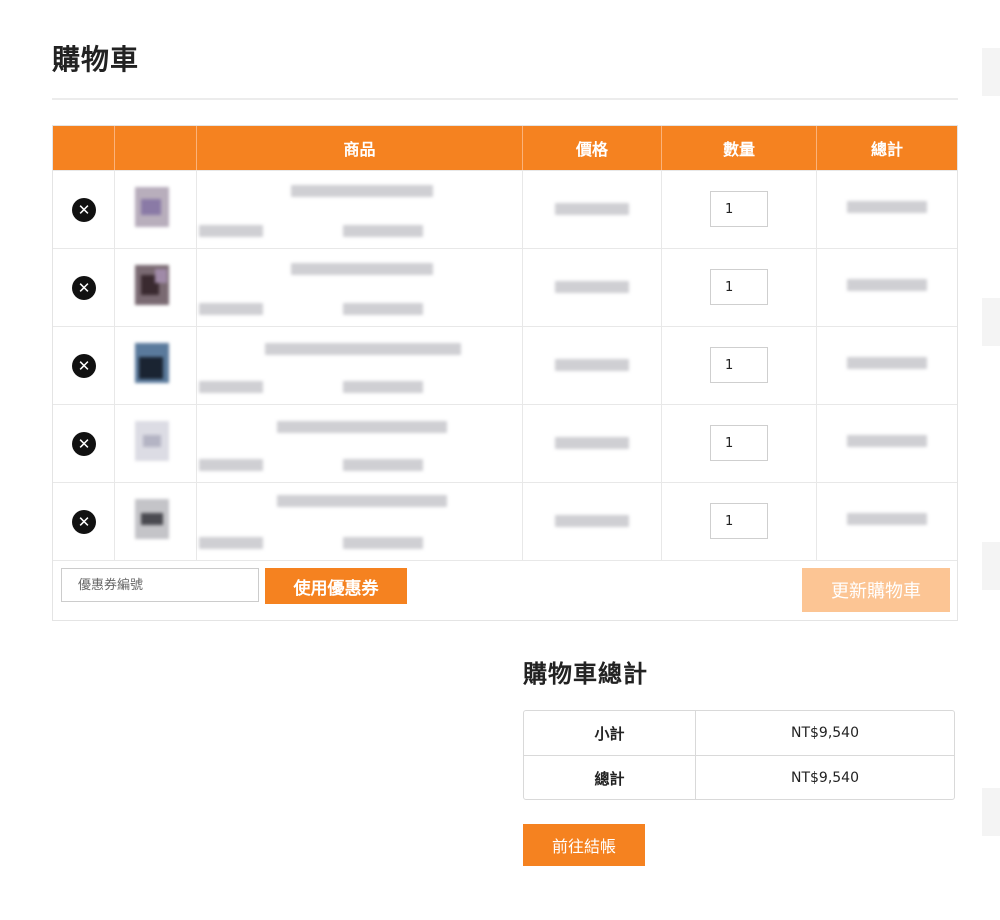 Image resolution: width=1000 pixels, height=920 pixels. What do you see at coordinates (610, 733) in the screenshot?
I see `subtotal-label: 小計` at bounding box center [610, 733].